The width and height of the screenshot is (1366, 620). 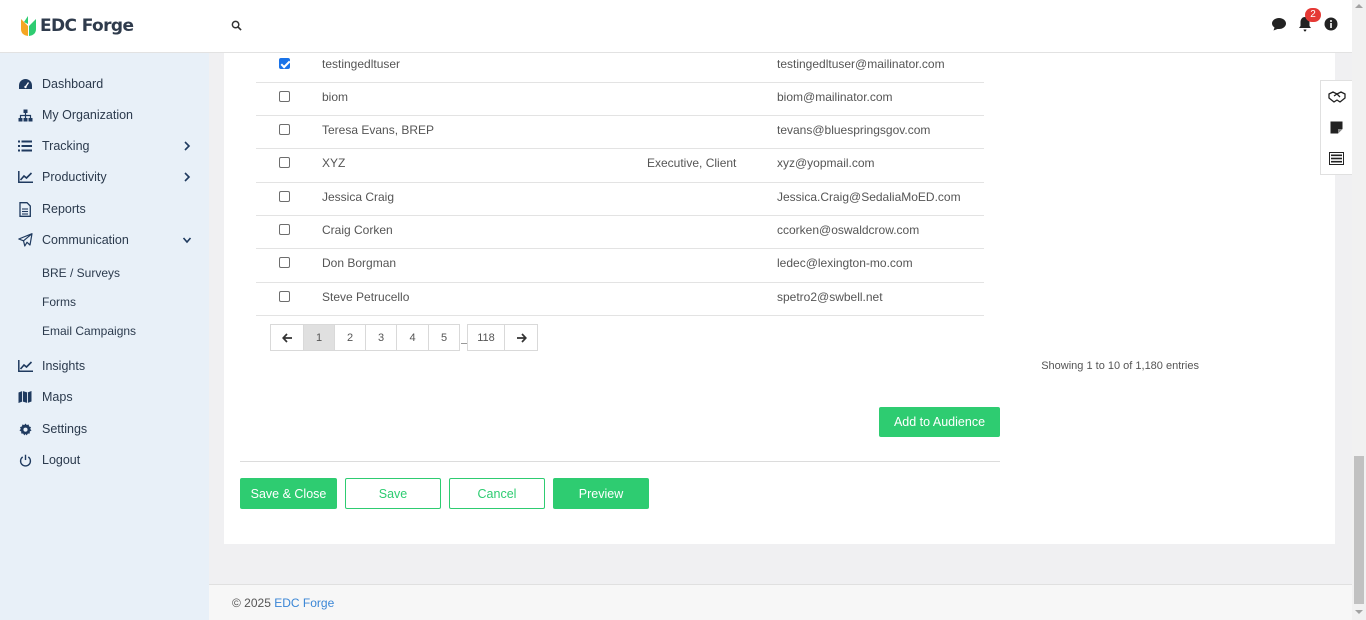 I want to click on pagination-info: Showing 1 to 10 of 1,180 entries, so click(x=1120, y=366).